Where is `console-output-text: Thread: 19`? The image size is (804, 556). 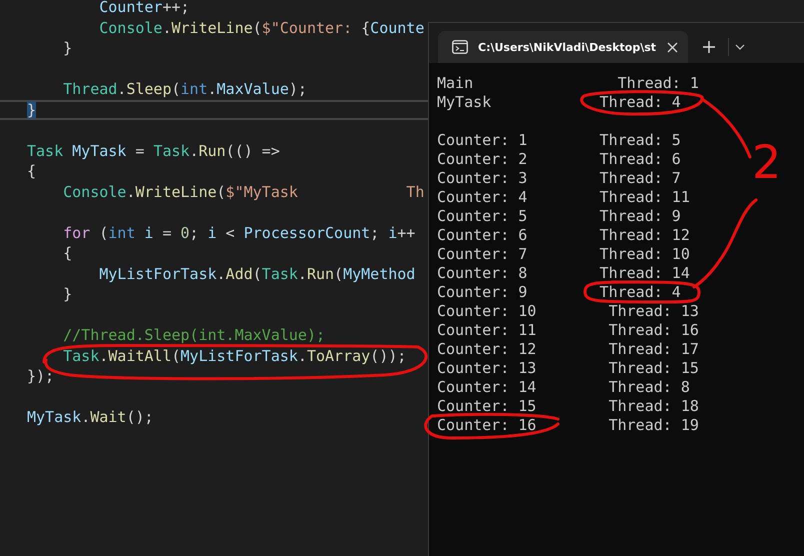
console-output-text: Thread: 19 is located at coordinates (653, 424).